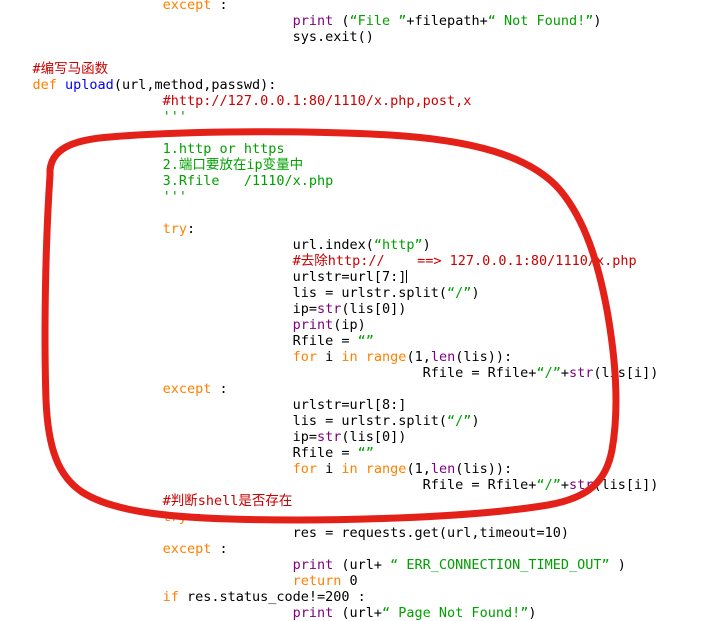  I want to click on code-token-str: “http”, so click(398, 245).